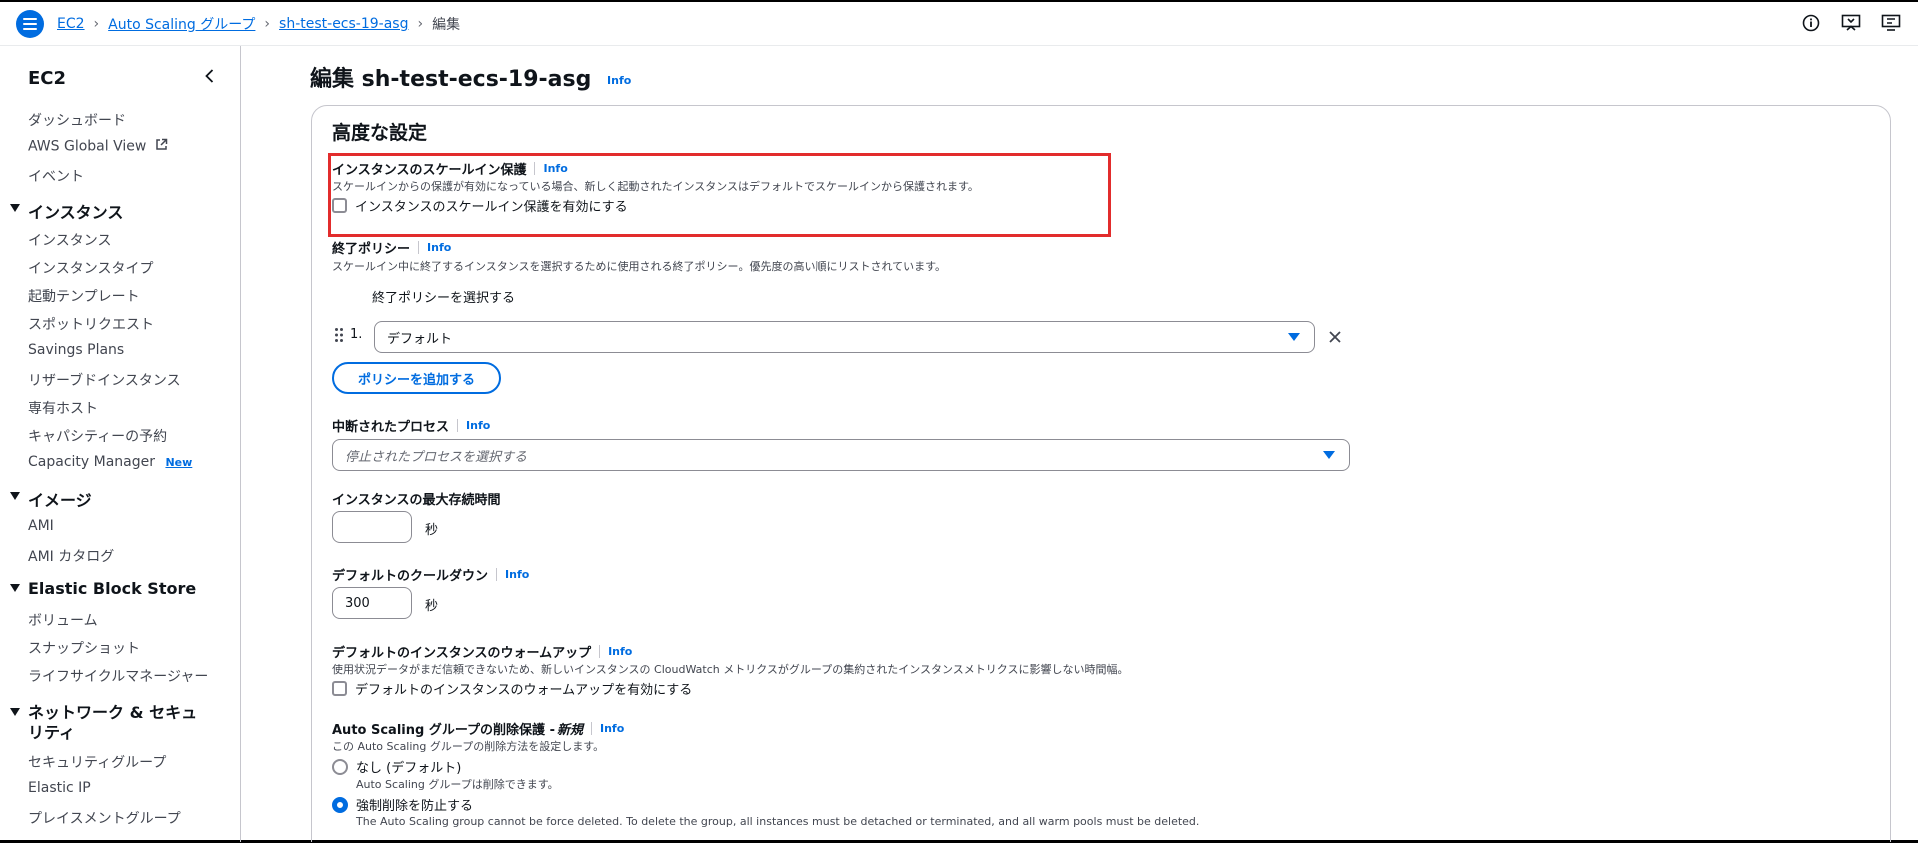 The image size is (1918, 843). I want to click on select-placeholder: 停止されたプロセスを選択する, so click(436, 457).